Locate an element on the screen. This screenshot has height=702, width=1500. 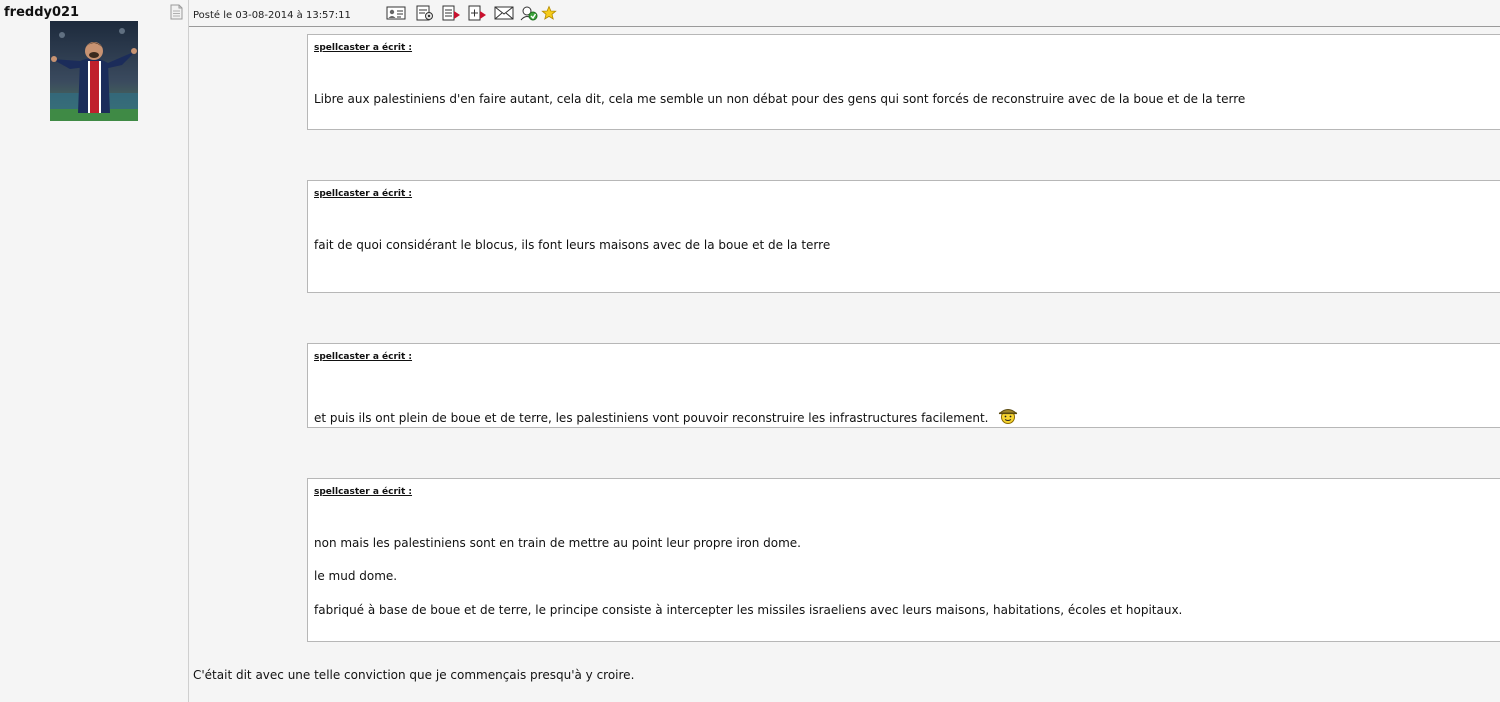
author-username: freddy021 is located at coordinates (41, 12).